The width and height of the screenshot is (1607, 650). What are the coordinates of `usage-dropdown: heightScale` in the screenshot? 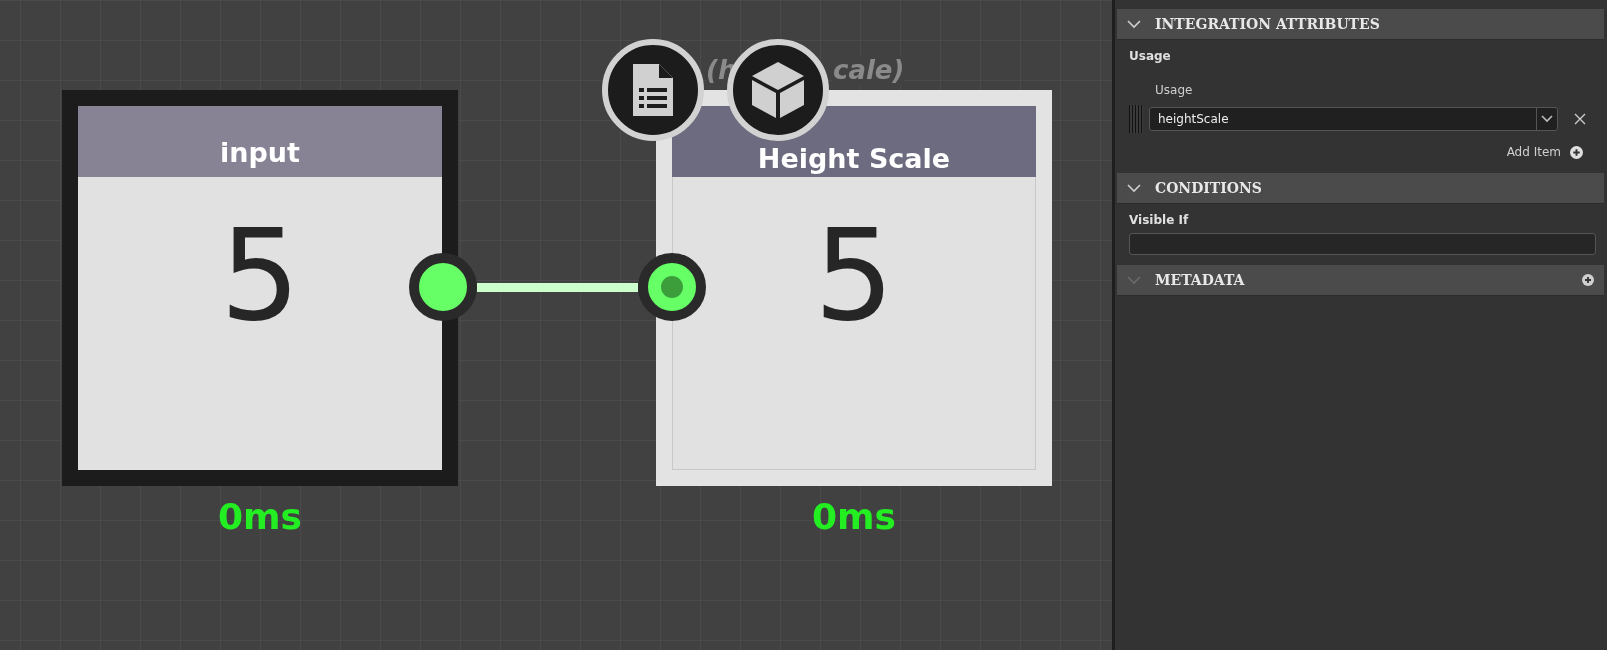 It's located at (1353, 119).